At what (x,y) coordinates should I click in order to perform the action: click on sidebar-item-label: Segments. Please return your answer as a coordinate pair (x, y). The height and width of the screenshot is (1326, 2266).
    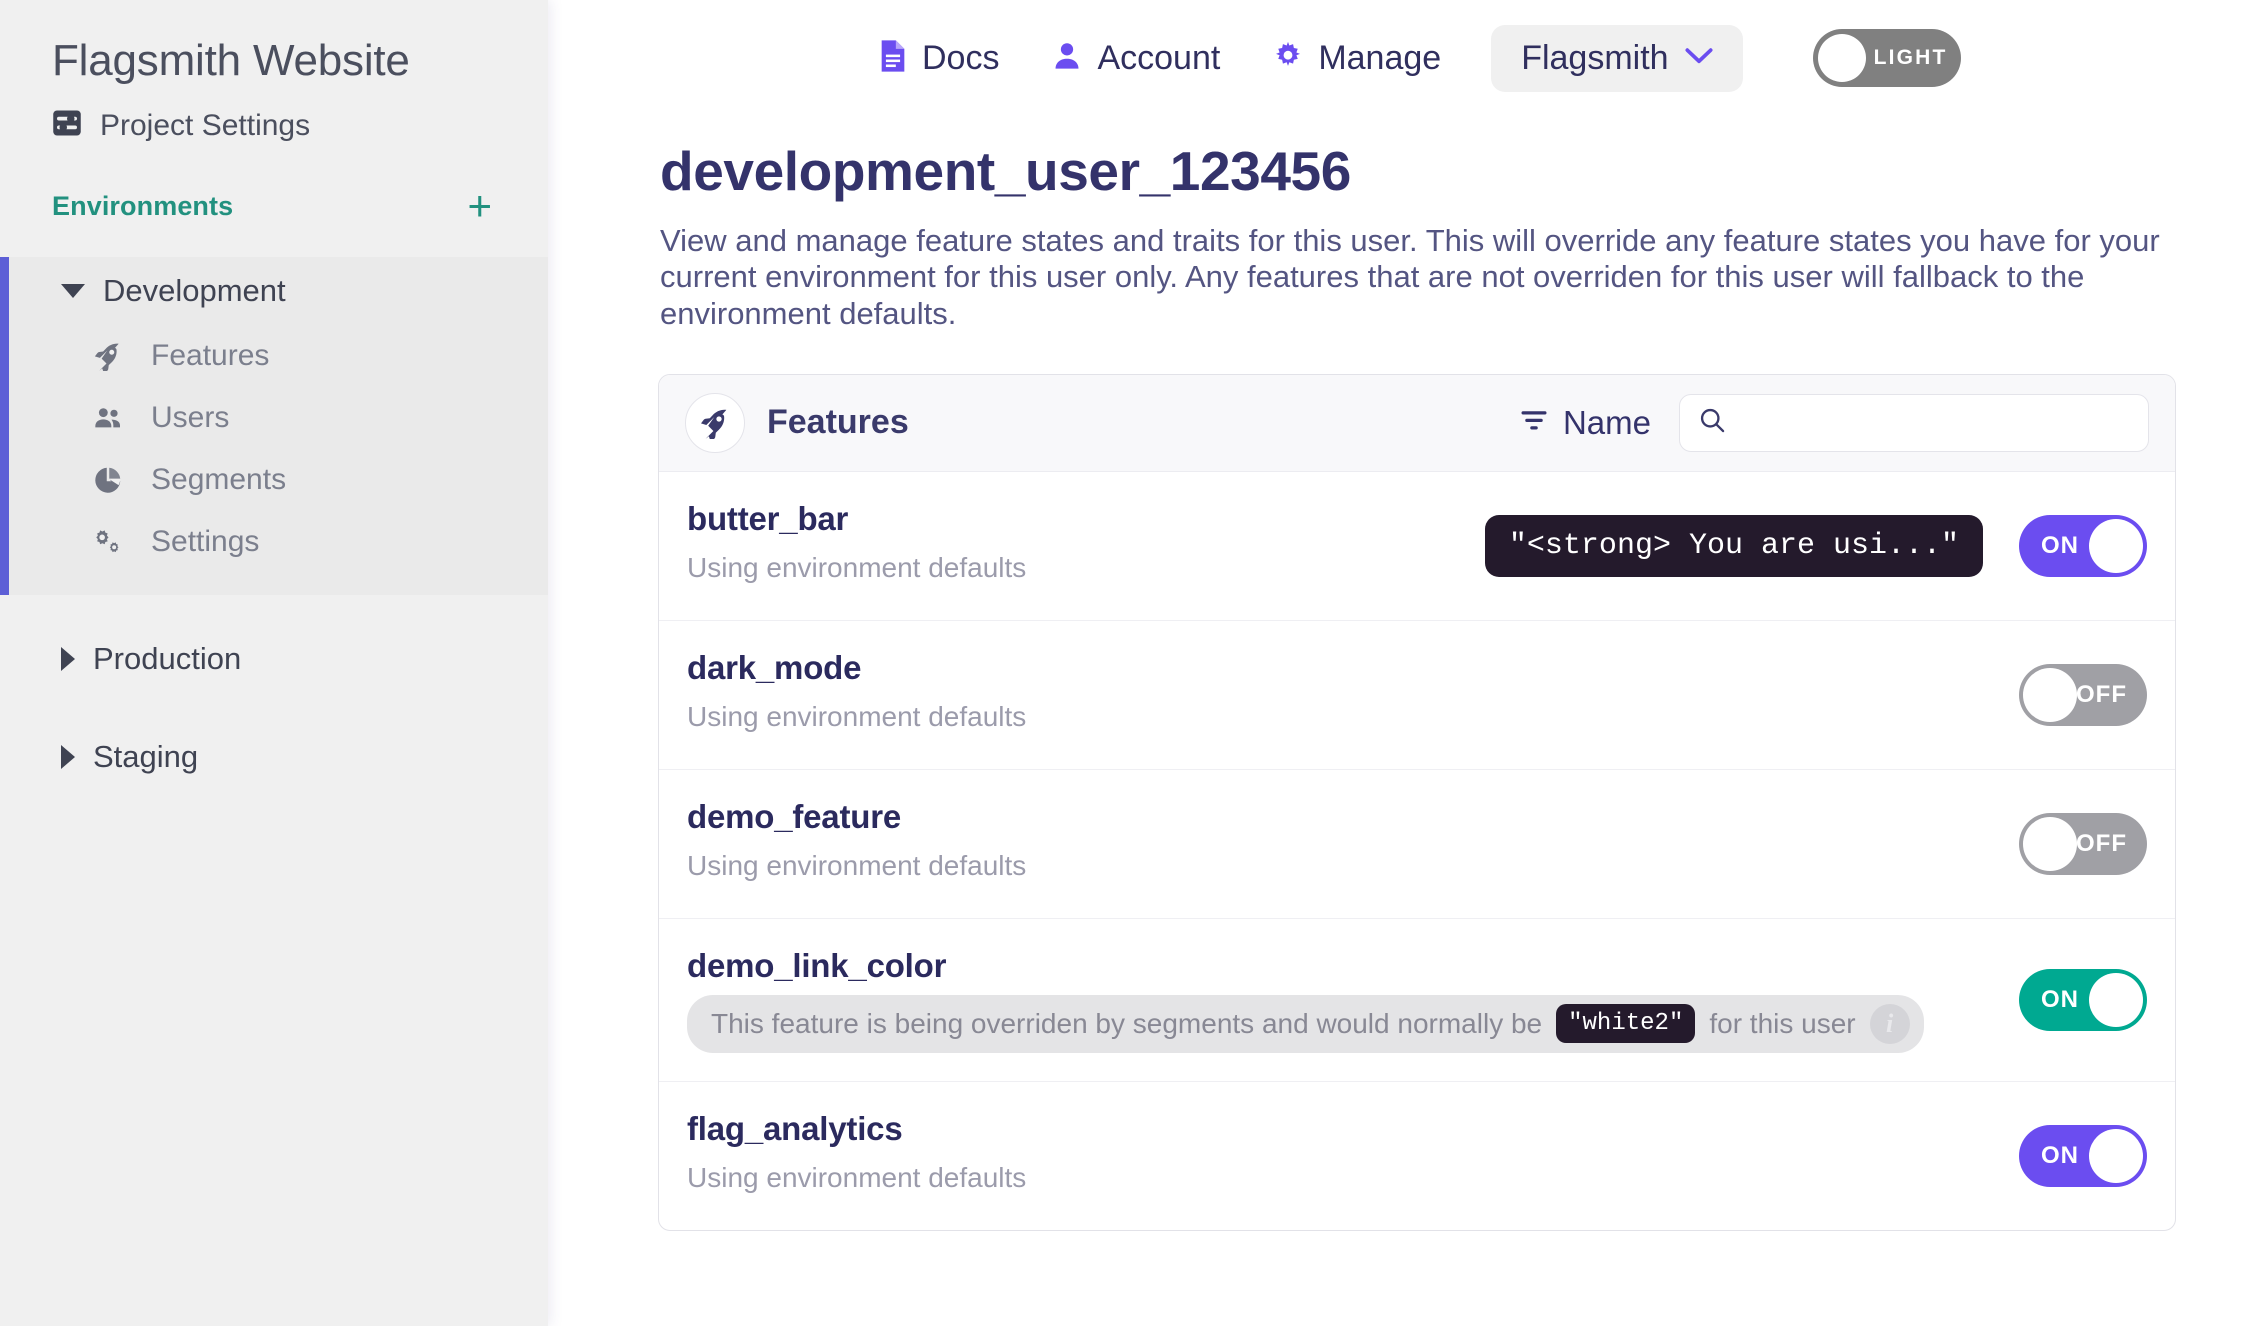
    Looking at the image, I should click on (219, 480).